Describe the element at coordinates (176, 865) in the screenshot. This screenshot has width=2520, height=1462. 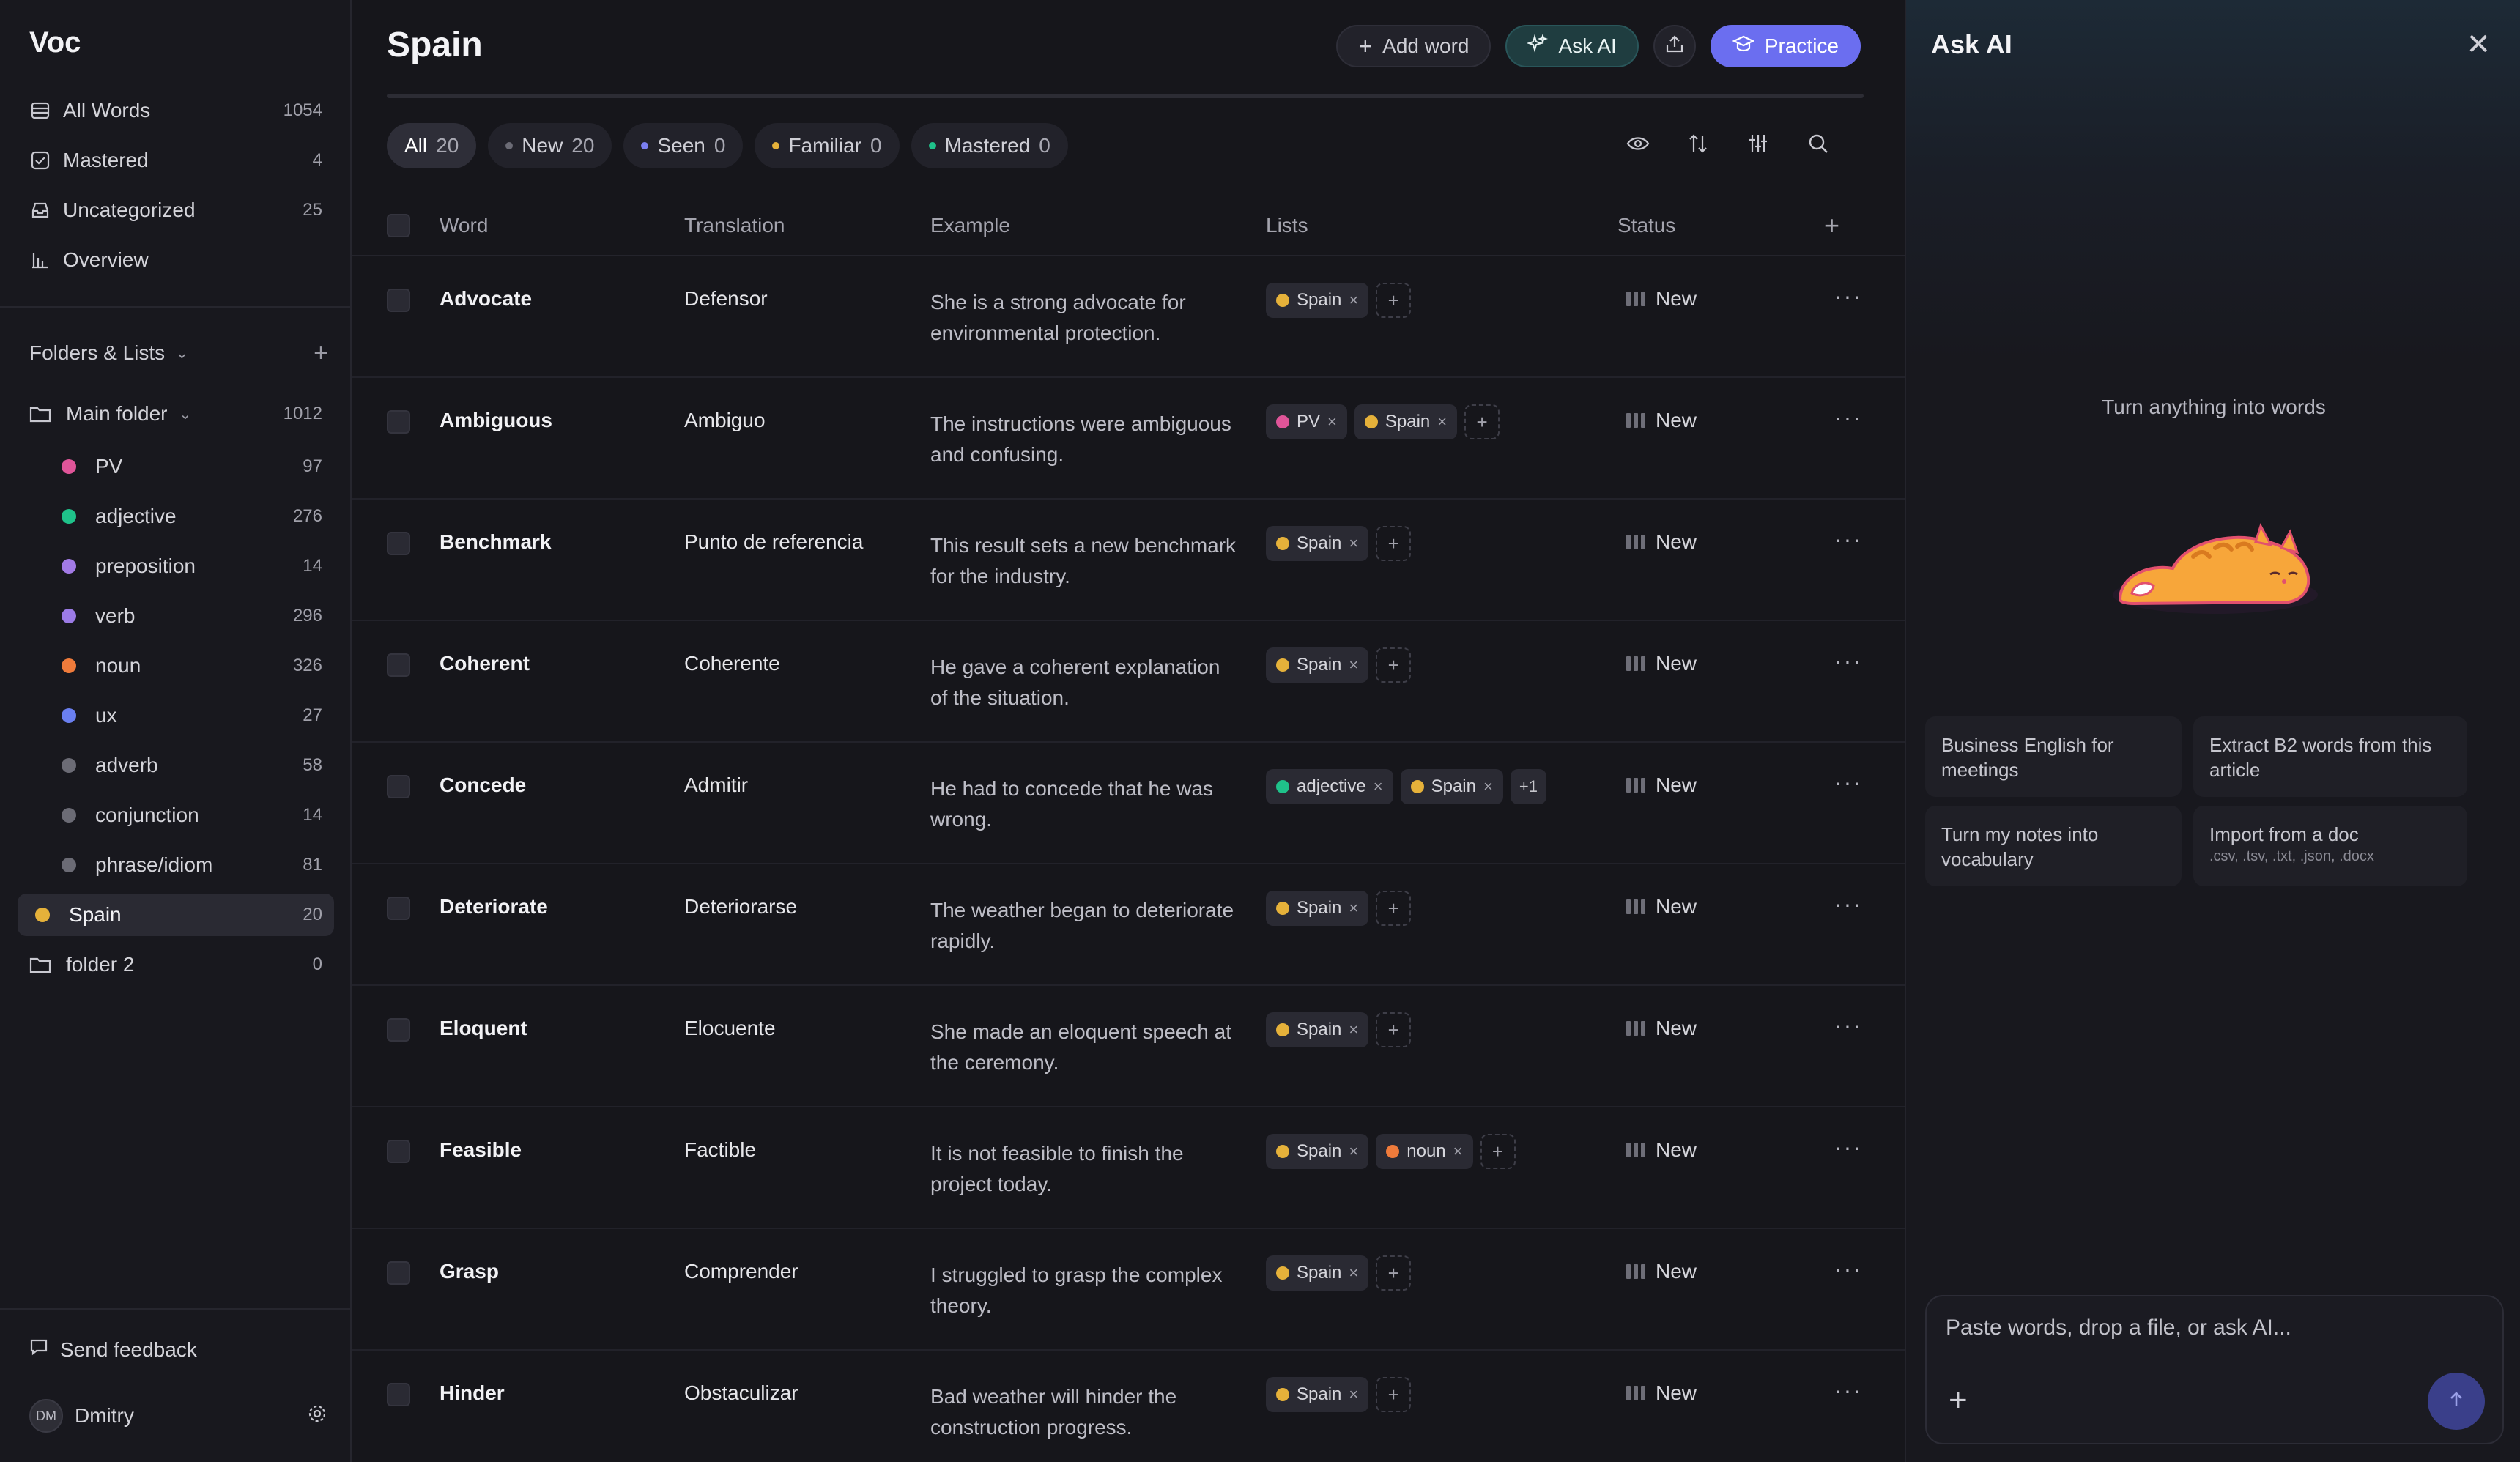
I see `list-item-phrase-idiom: phrase/idiom 81` at that location.